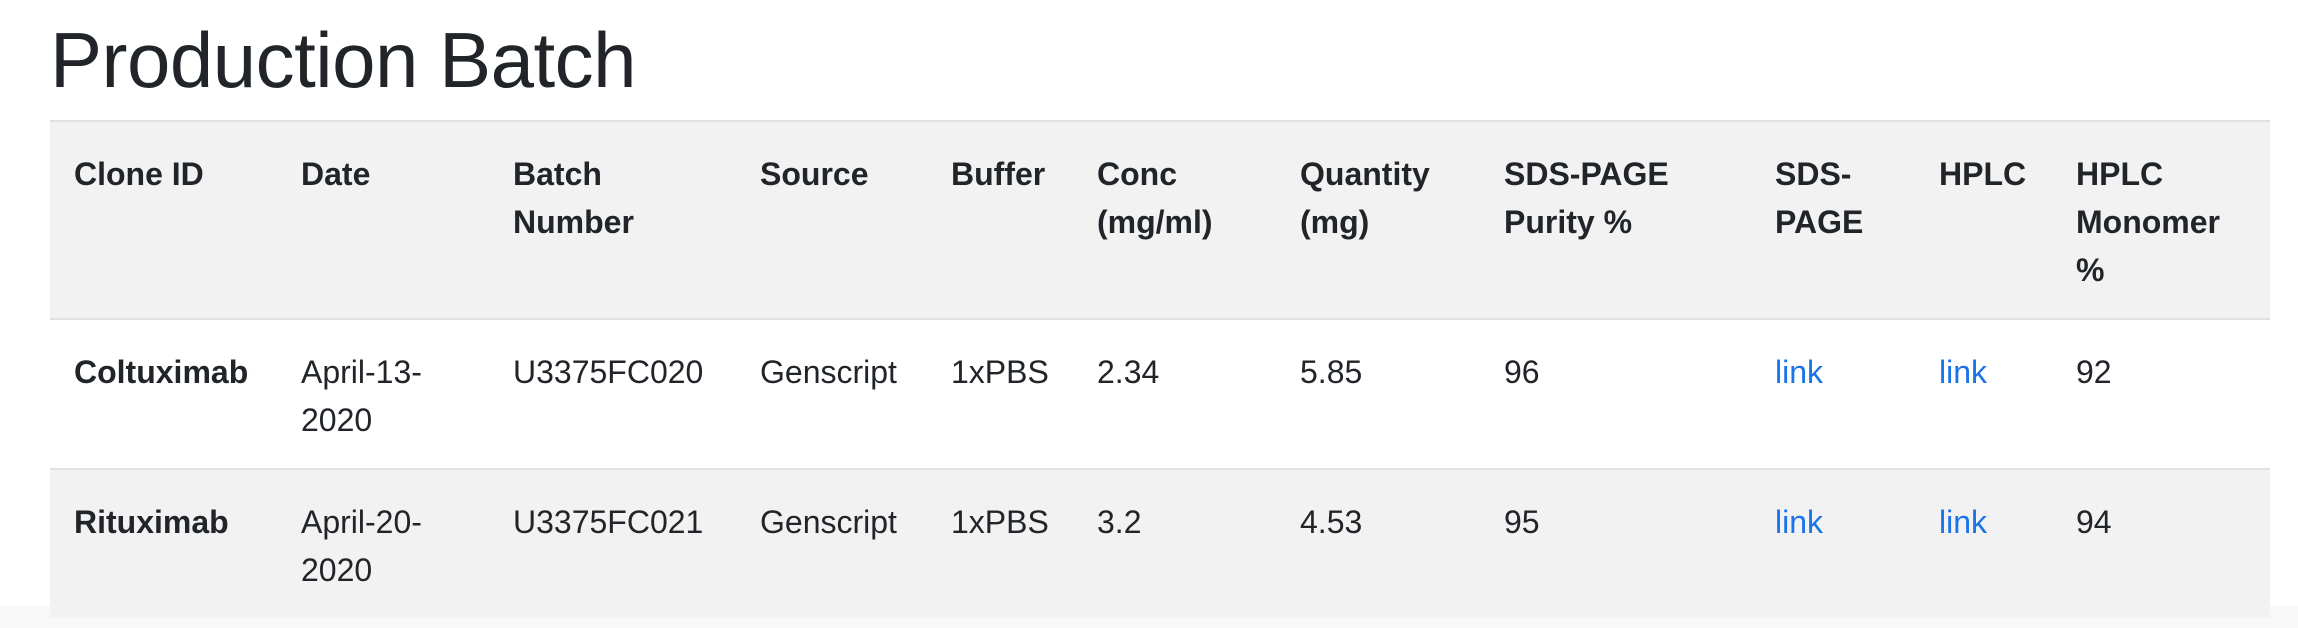 The image size is (2298, 628). Describe the element at coordinates (2161, 393) in the screenshot. I see `hplc-monomer-cell: 92` at that location.